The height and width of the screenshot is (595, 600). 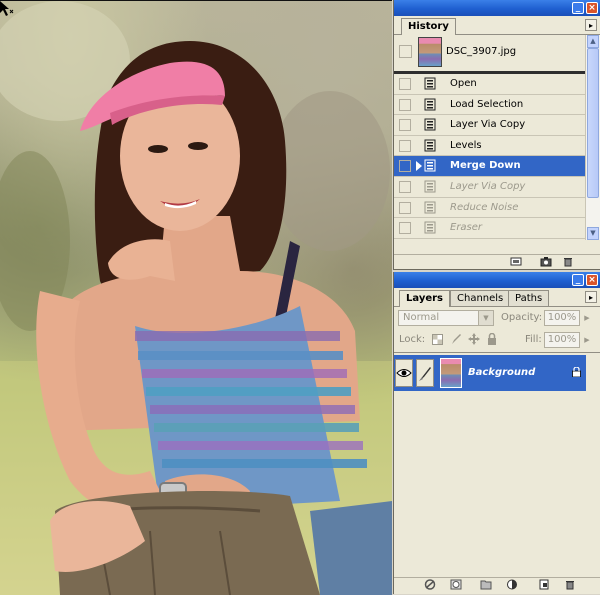 I want to click on history-state-label: Load Selection, so click(x=486, y=104).